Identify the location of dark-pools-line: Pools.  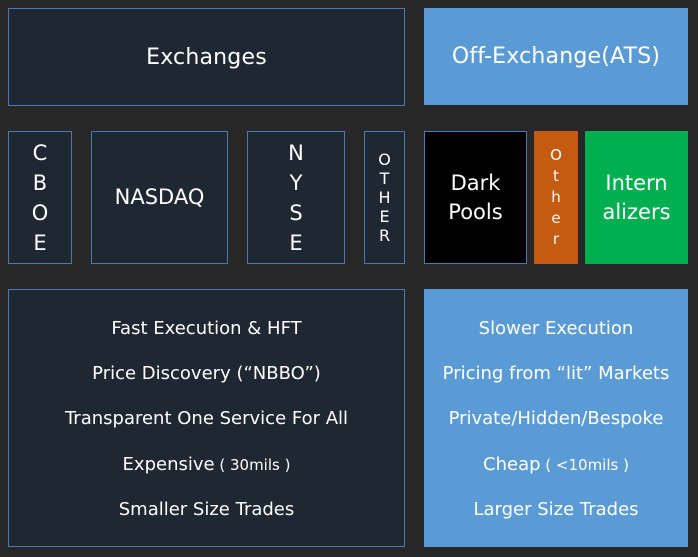
(475, 211).